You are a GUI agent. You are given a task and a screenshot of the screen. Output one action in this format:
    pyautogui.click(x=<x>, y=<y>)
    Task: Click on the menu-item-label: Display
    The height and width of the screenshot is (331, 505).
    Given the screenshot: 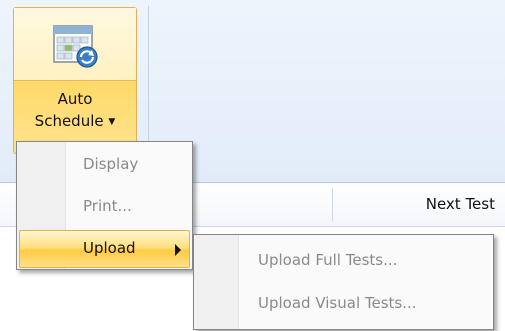 What is the action you would take?
    pyautogui.click(x=111, y=164)
    